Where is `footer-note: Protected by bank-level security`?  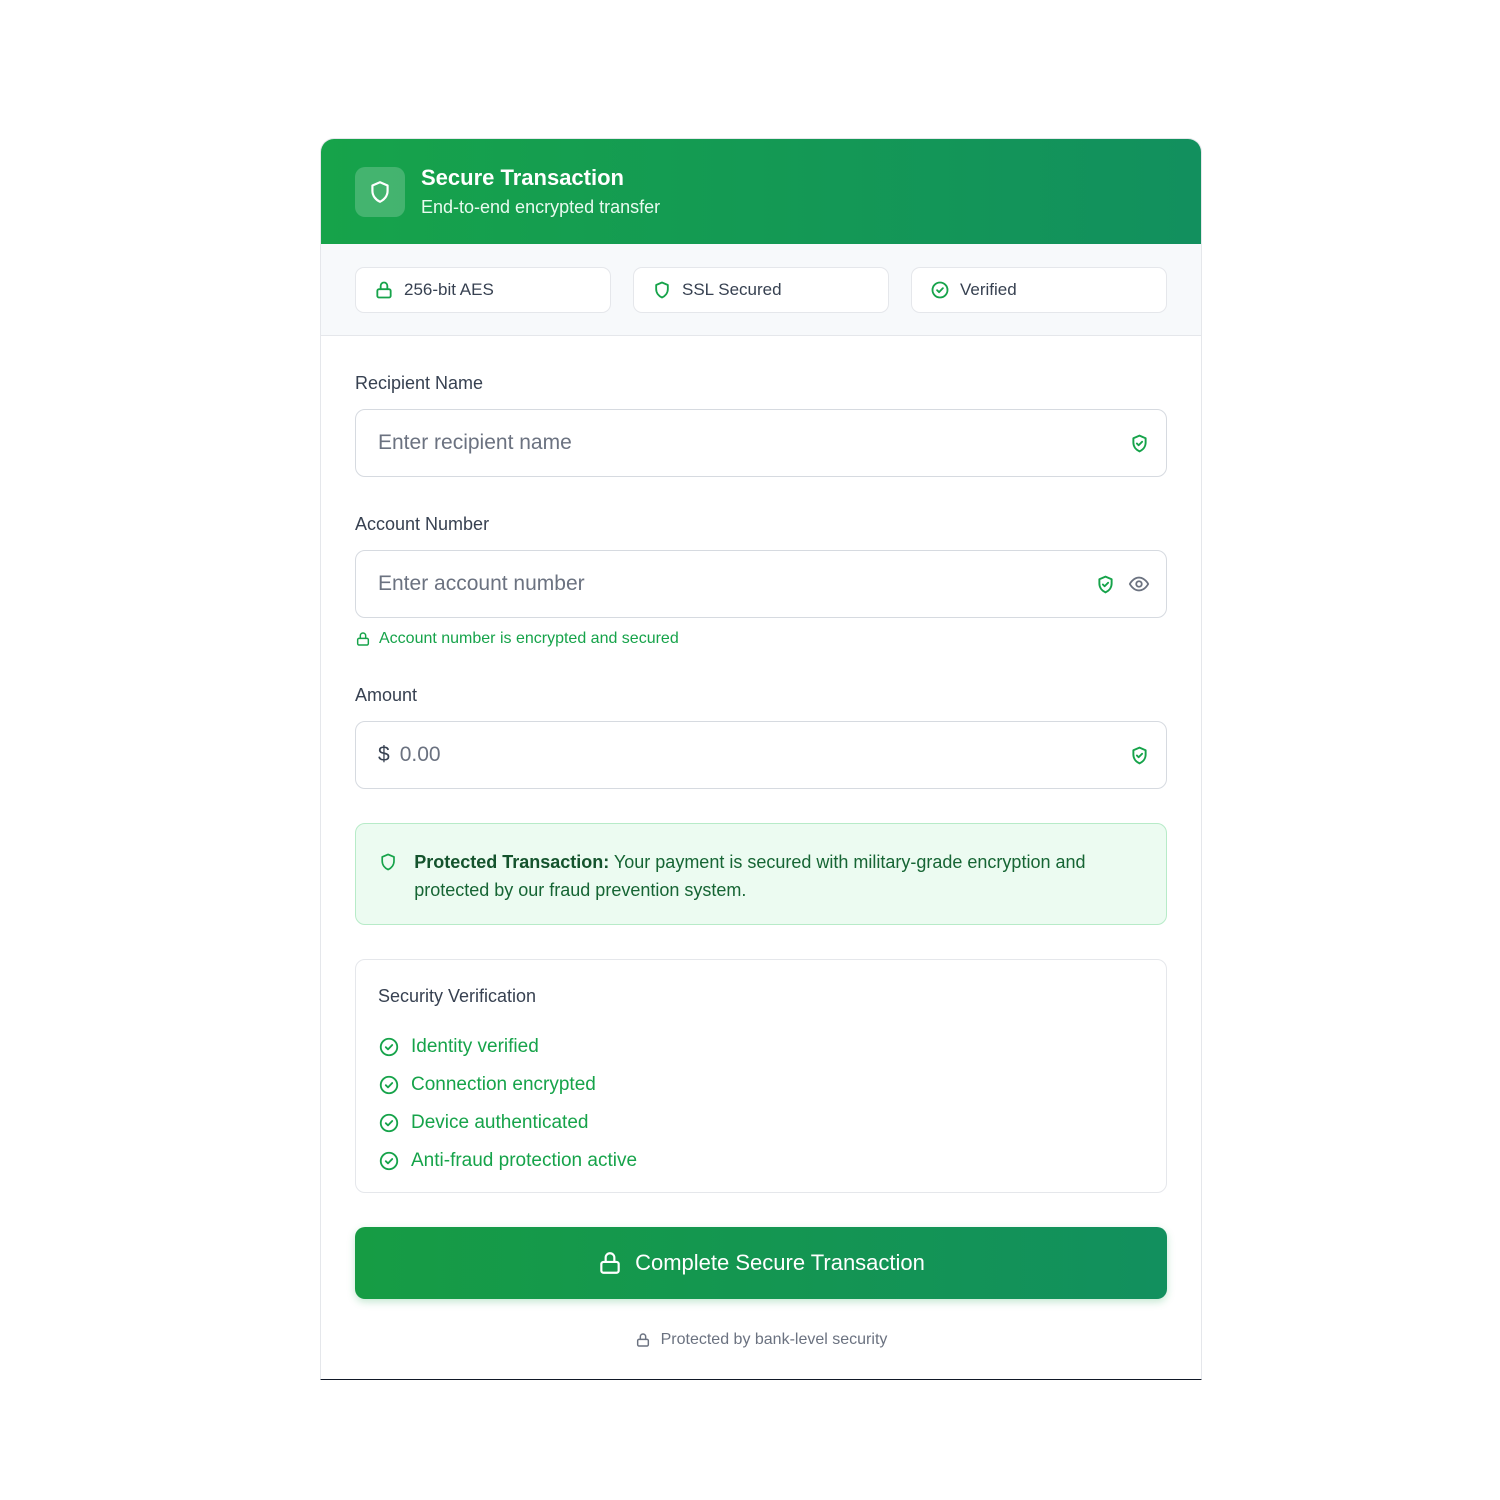 footer-note: Protected by bank-level security is located at coordinates (761, 1340).